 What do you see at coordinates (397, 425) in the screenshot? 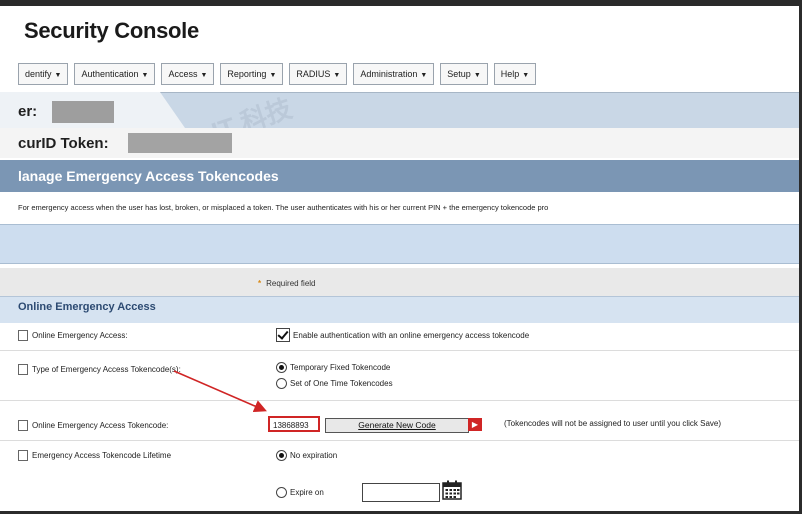
I see `generate-new-code-button: Generate New Code` at bounding box center [397, 425].